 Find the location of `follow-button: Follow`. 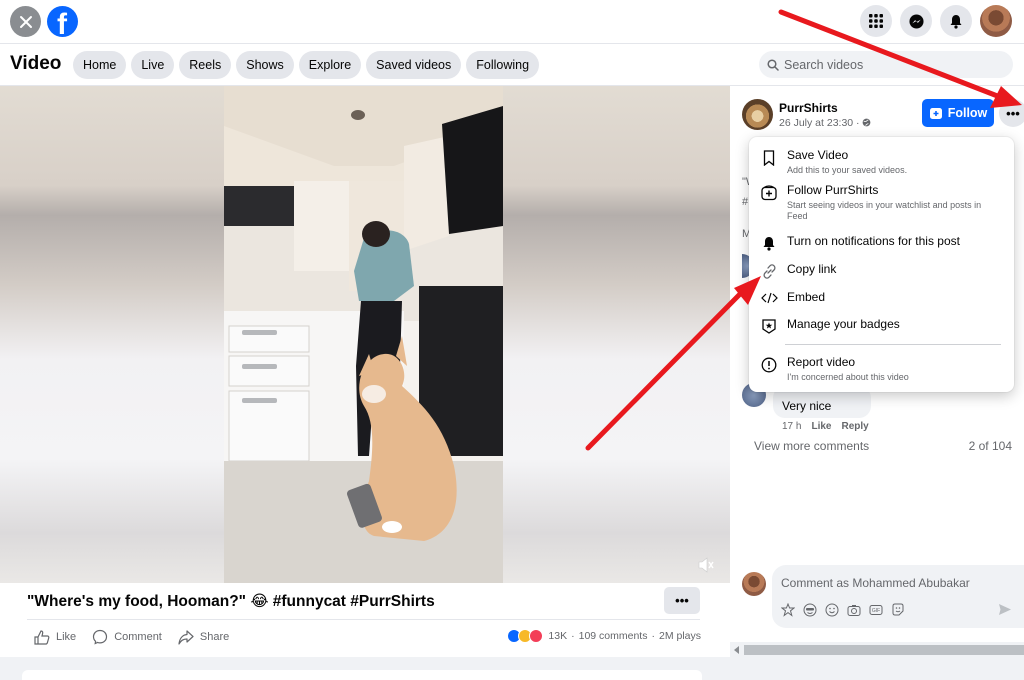

follow-button: Follow is located at coordinates (958, 113).